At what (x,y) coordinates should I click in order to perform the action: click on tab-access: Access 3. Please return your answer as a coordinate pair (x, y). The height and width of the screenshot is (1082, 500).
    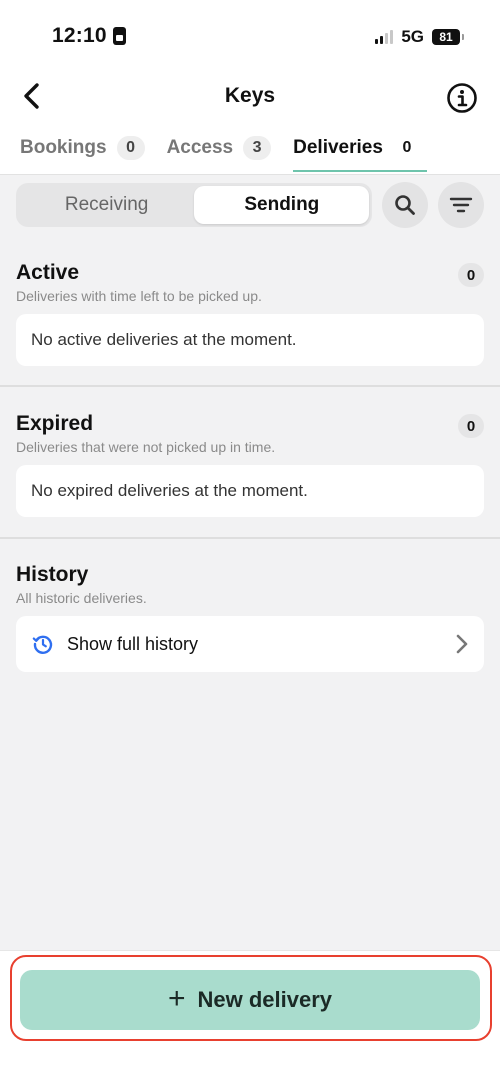
    Looking at the image, I should click on (219, 148).